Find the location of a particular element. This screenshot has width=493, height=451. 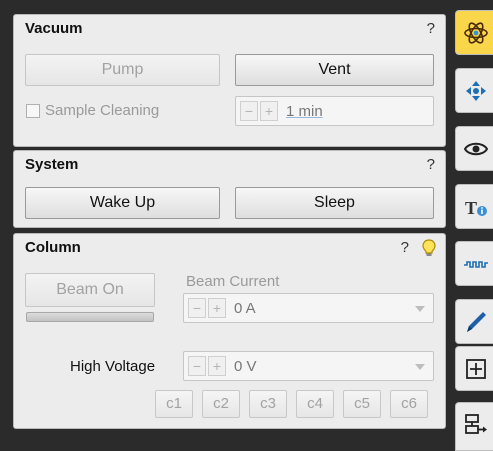

toolbar-atom-button is located at coordinates (474, 32).